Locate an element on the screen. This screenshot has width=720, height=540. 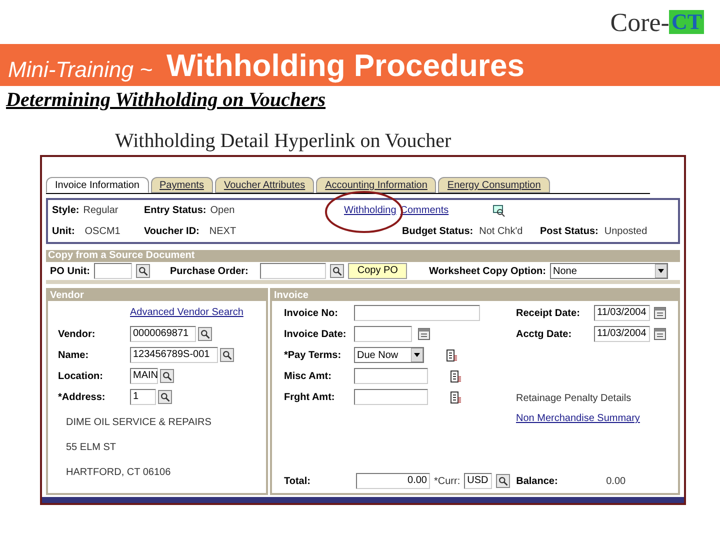
logo-text: Core- is located at coordinates (640, 22).